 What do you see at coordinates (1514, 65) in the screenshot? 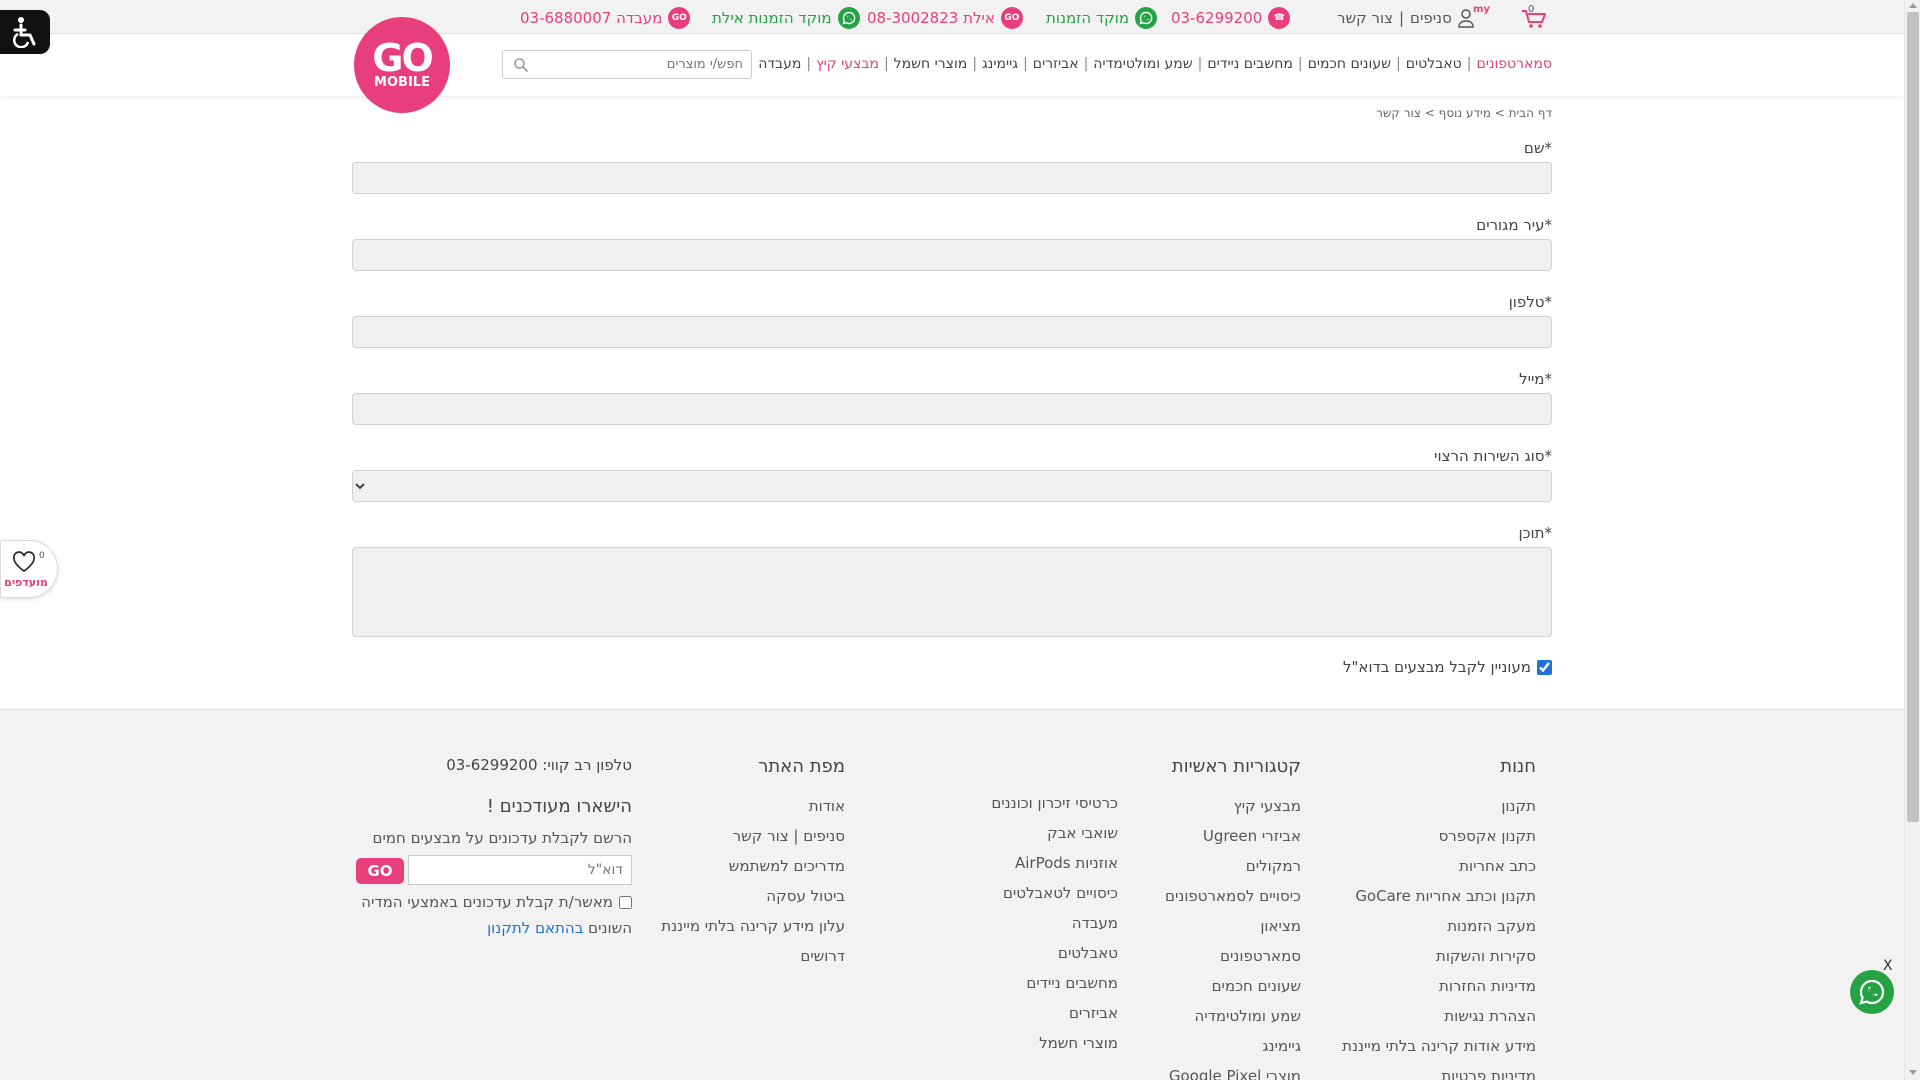
I see `nav-item-smartphones: סמארטפונים` at bounding box center [1514, 65].